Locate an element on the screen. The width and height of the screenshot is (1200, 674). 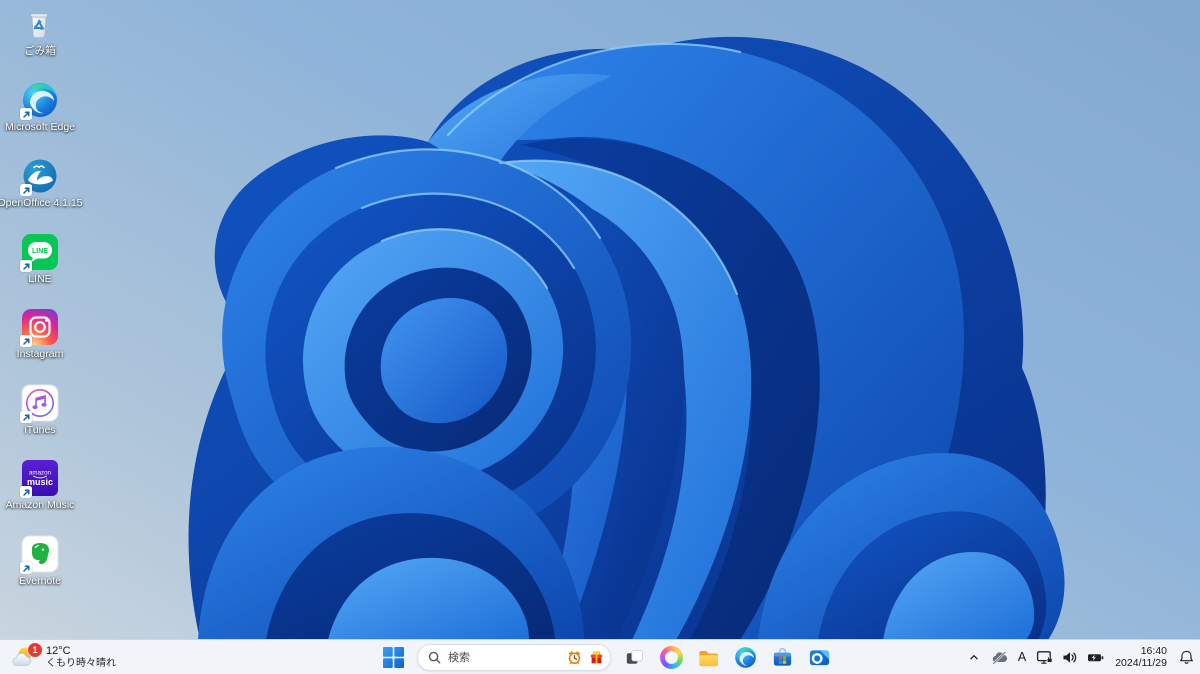
search-placeholder: 検索 is located at coordinates (459, 658).